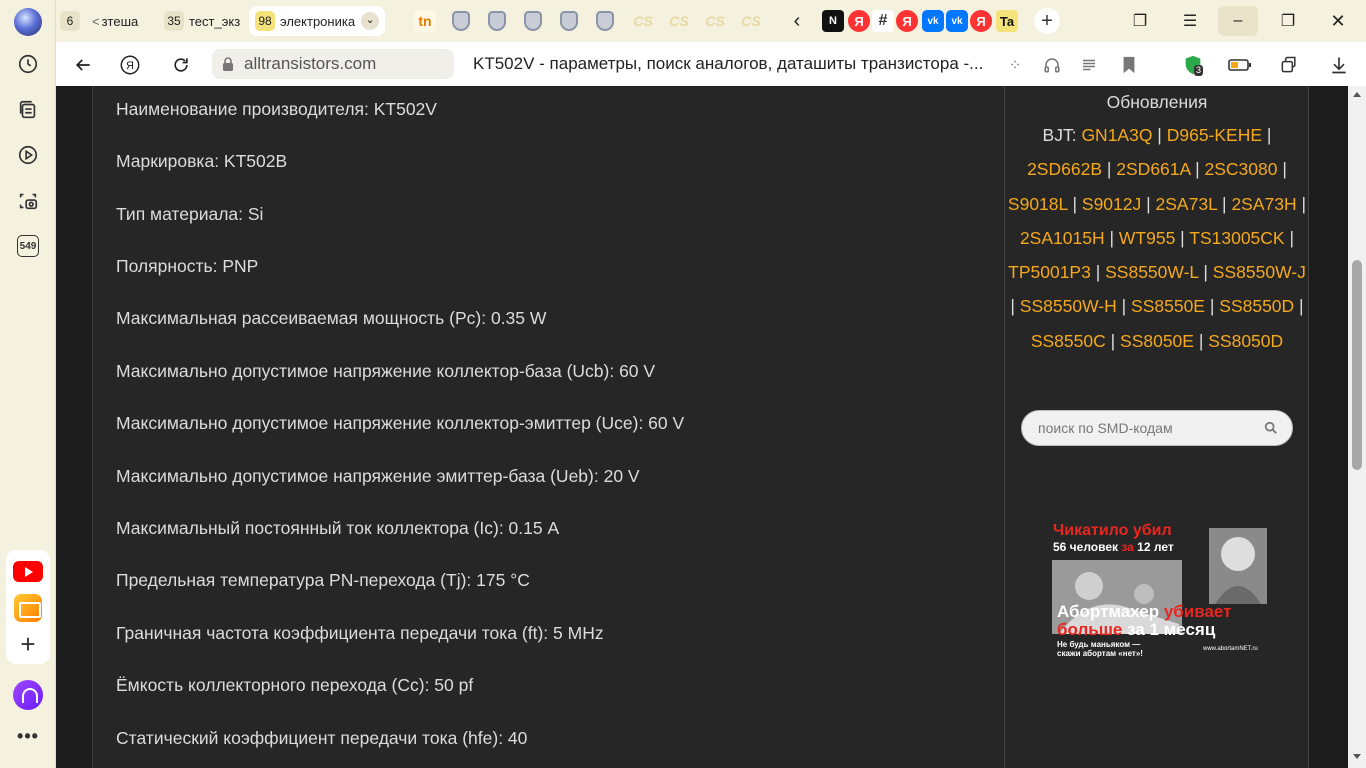 The image size is (1366, 768). What do you see at coordinates (1338, 21) in the screenshot?
I see `close-icon: ✕` at bounding box center [1338, 21].